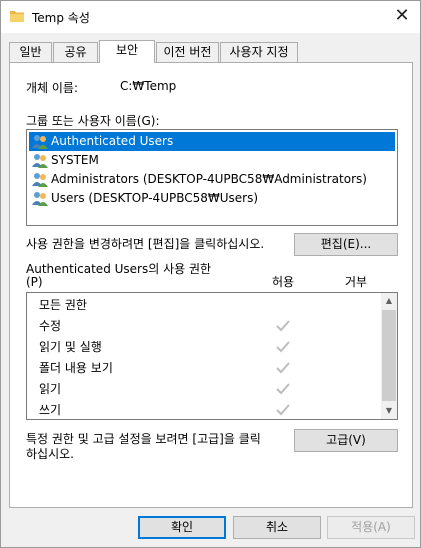  I want to click on tab-general: 일반, so click(30, 52).